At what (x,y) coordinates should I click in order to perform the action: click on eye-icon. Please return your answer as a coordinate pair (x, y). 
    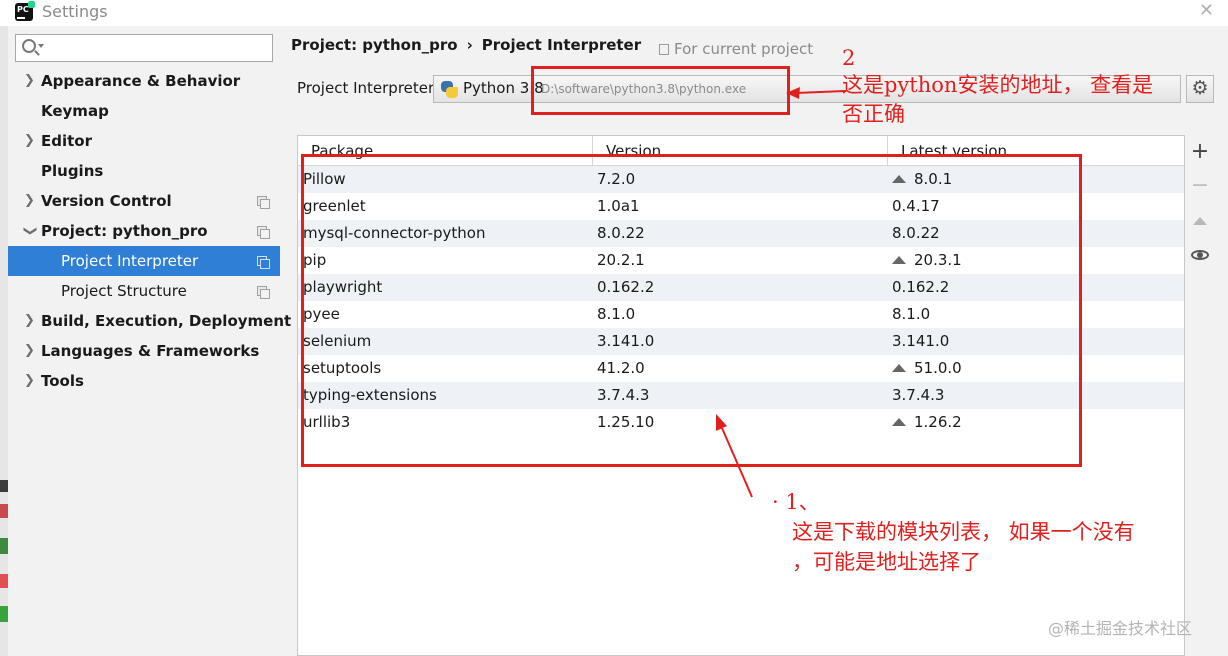
    Looking at the image, I should click on (1200, 254).